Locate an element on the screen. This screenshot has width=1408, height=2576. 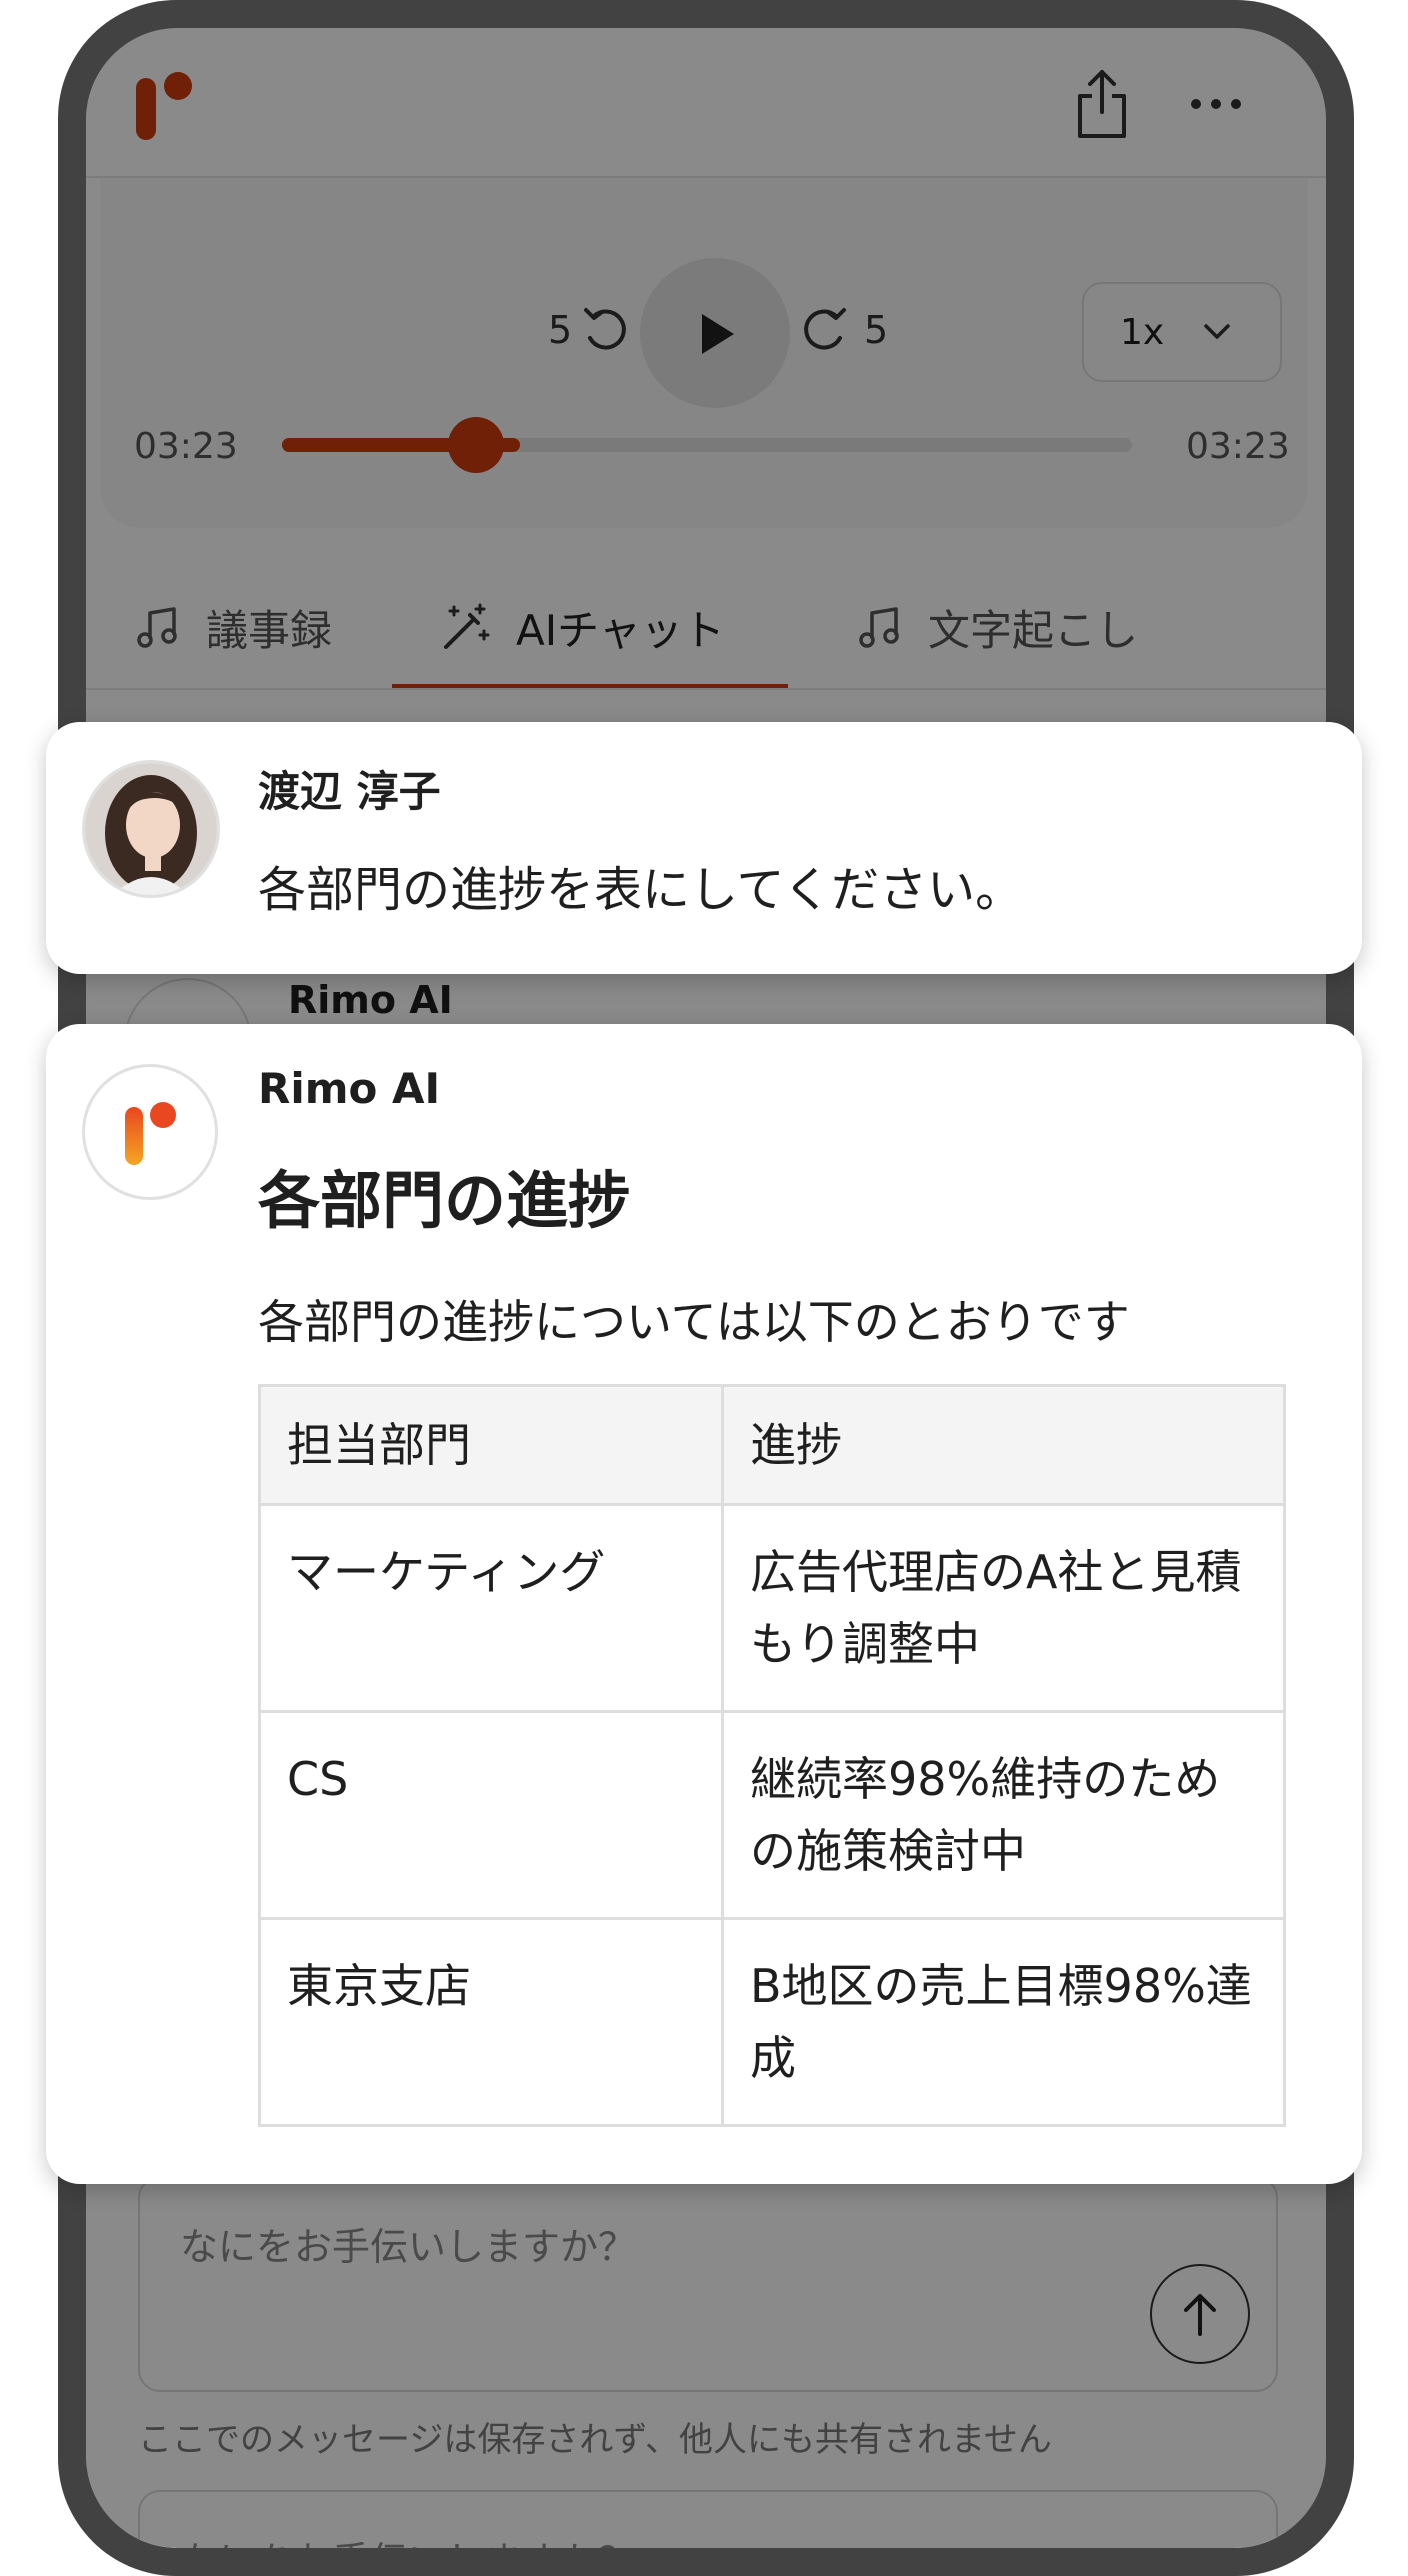
app-header is located at coordinates (706, 103).